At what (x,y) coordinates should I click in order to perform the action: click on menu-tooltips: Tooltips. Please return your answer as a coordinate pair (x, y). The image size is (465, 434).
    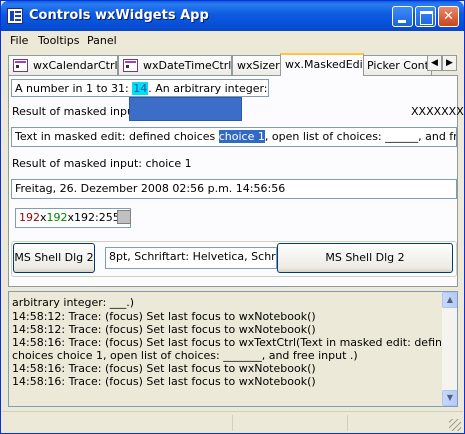
    Looking at the image, I should click on (58, 40).